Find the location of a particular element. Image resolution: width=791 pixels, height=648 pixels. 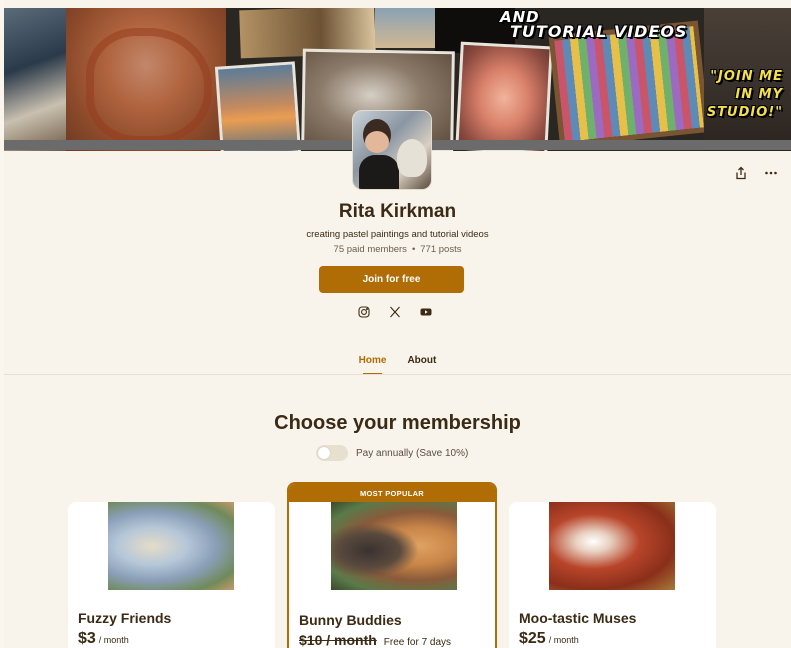

tier-image-bunnies is located at coordinates (394, 546).